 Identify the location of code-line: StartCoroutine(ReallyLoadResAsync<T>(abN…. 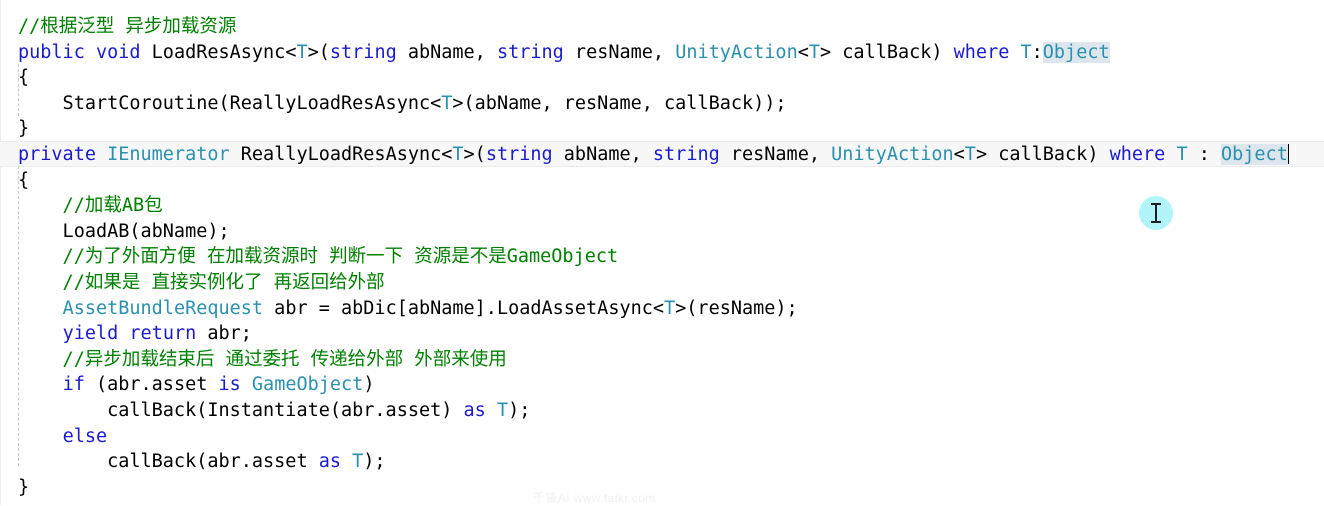
(662, 104).